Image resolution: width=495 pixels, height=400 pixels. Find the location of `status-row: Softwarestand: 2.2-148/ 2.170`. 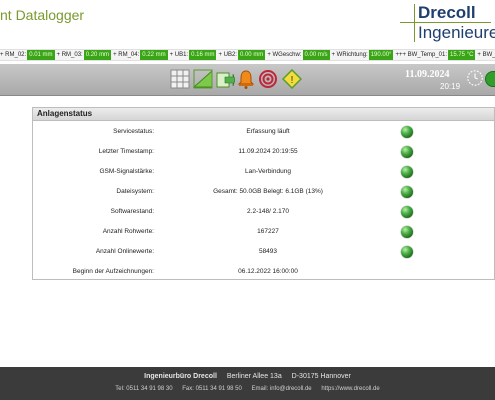

status-row: Softwarestand: 2.2-148/ 2.170 is located at coordinates (263, 213).